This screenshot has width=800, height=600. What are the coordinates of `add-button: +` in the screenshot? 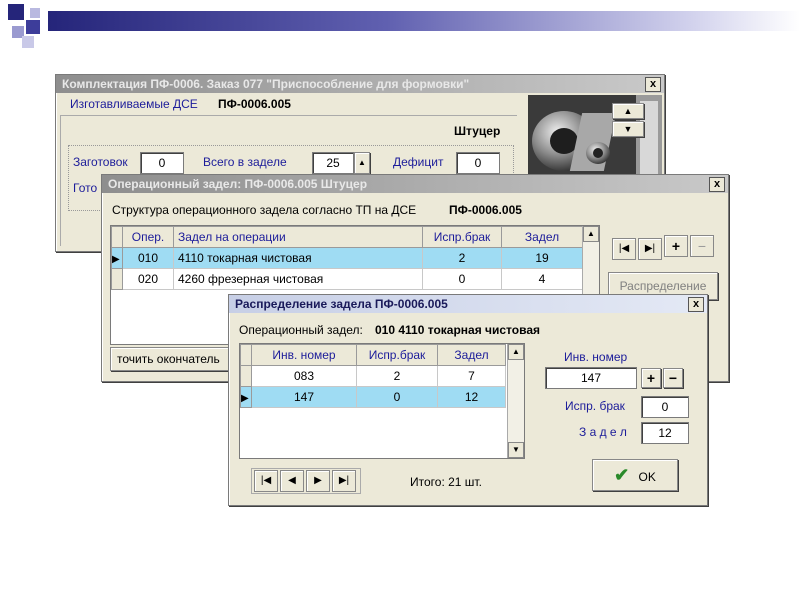 It's located at (651, 378).